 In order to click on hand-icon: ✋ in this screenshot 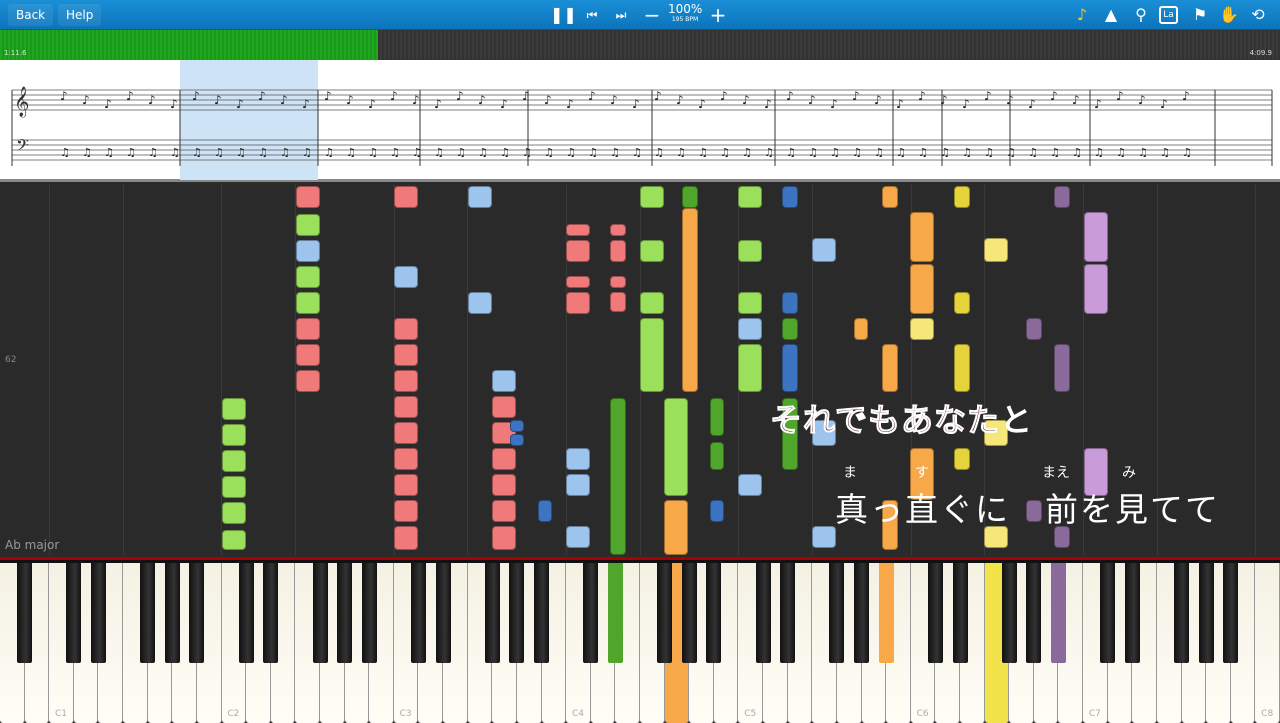, I will do `click(1229, 15)`.